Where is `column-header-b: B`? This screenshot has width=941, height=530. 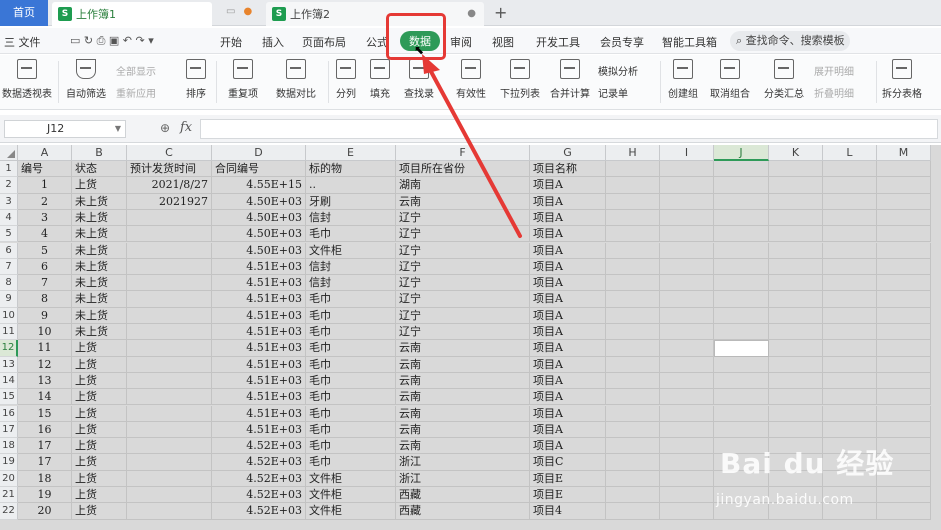
column-header-b: B is located at coordinates (99, 153).